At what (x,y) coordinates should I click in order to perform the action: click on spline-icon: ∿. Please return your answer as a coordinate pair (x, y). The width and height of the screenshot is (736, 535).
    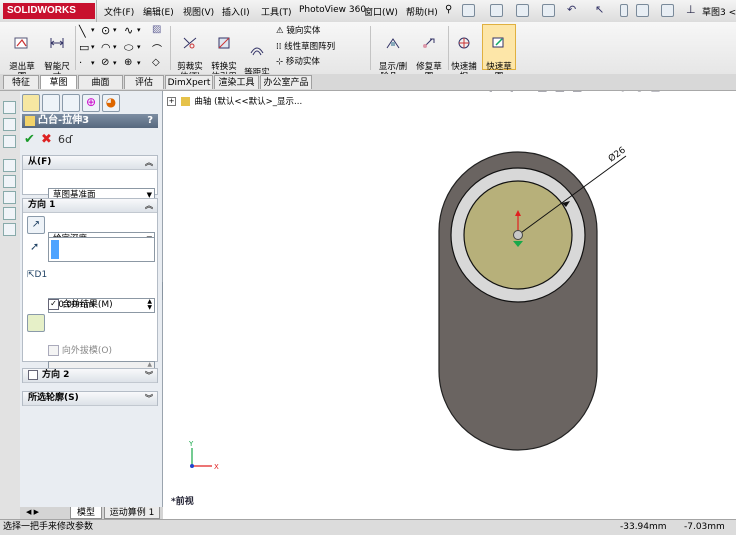
    Looking at the image, I should click on (128, 30).